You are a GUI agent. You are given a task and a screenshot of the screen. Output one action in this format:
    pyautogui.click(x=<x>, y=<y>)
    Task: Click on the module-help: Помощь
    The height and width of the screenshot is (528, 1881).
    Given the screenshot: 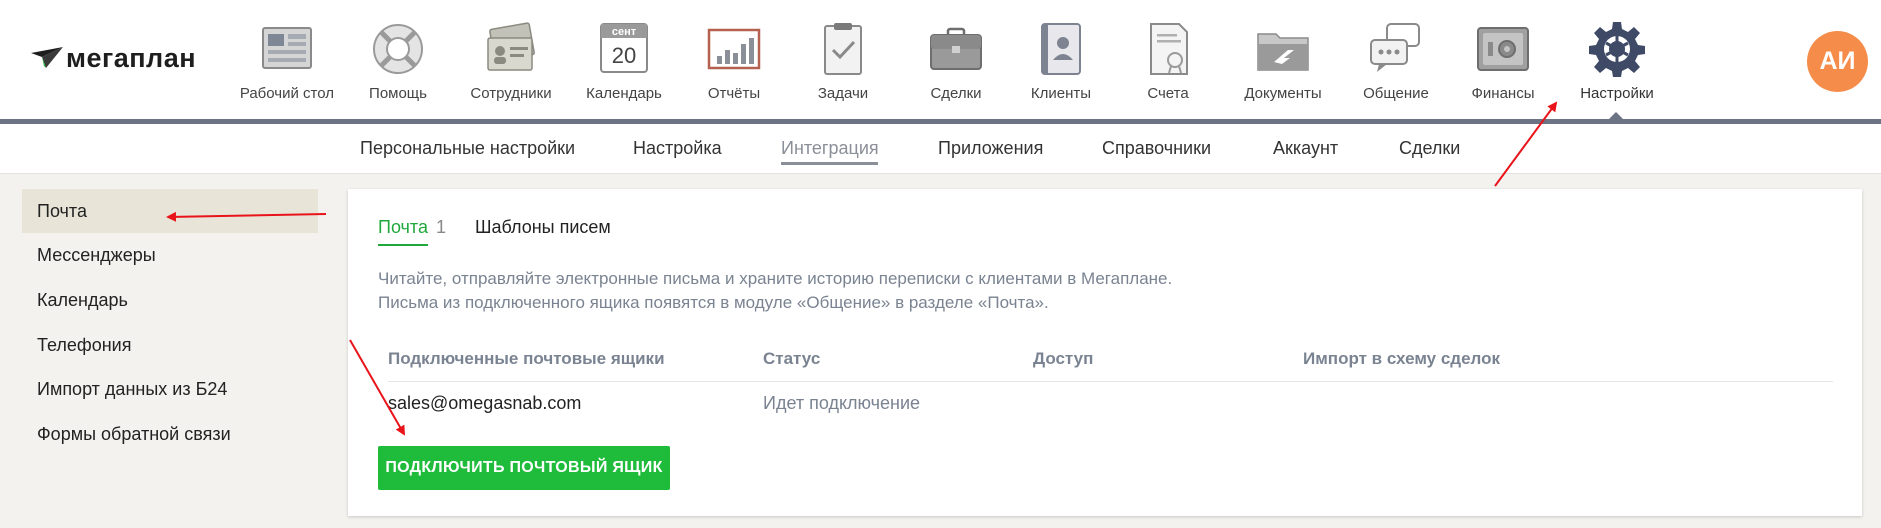 What is the action you would take?
    pyautogui.click(x=398, y=60)
    